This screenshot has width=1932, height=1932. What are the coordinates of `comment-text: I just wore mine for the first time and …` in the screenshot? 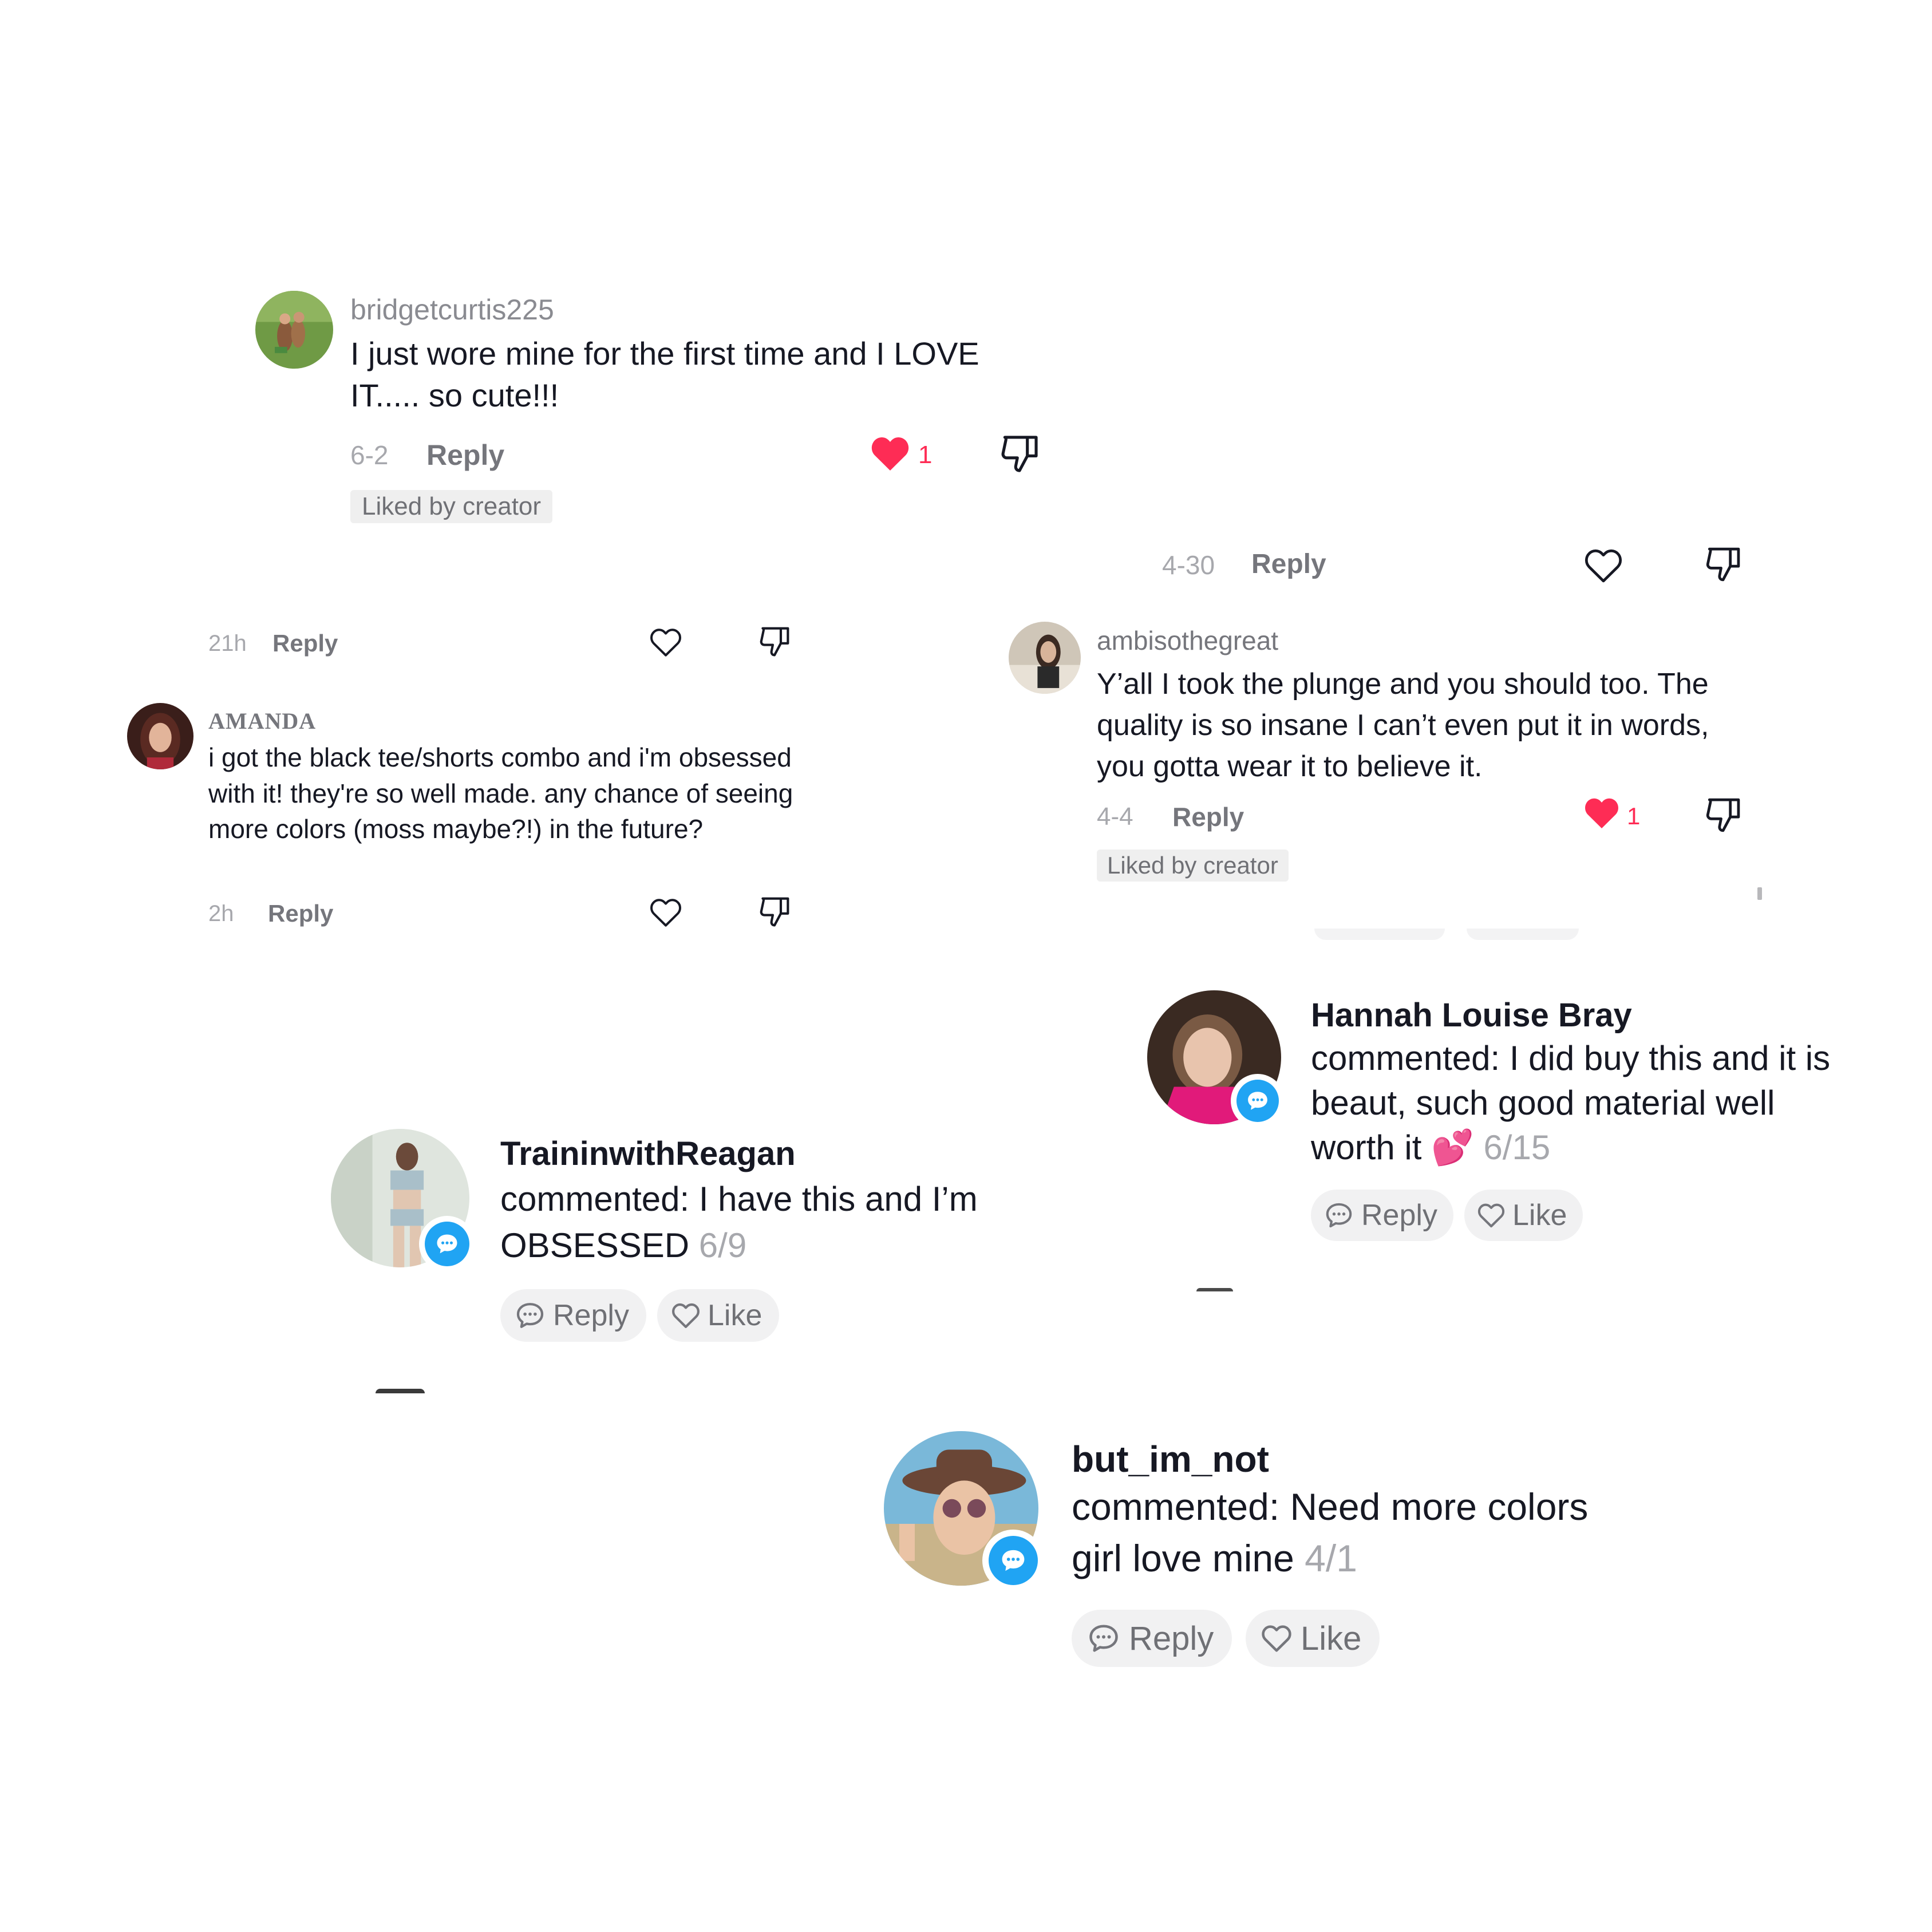 It's located at (664, 374).